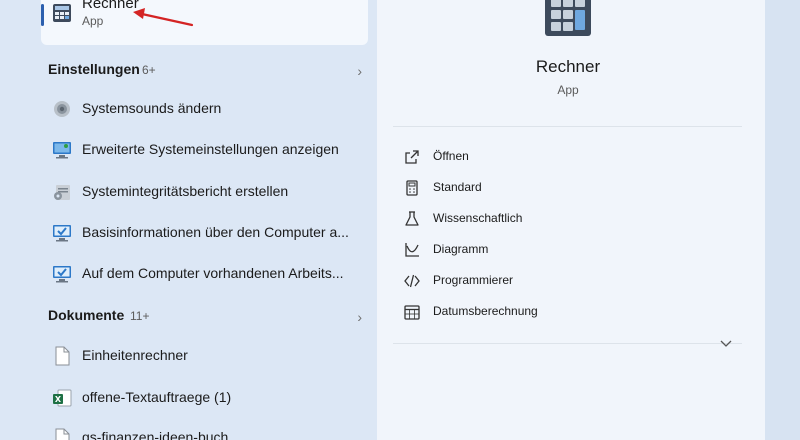 The height and width of the screenshot is (440, 800). Describe the element at coordinates (140, 316) in the screenshot. I see `documents-section-count: 11+` at that location.